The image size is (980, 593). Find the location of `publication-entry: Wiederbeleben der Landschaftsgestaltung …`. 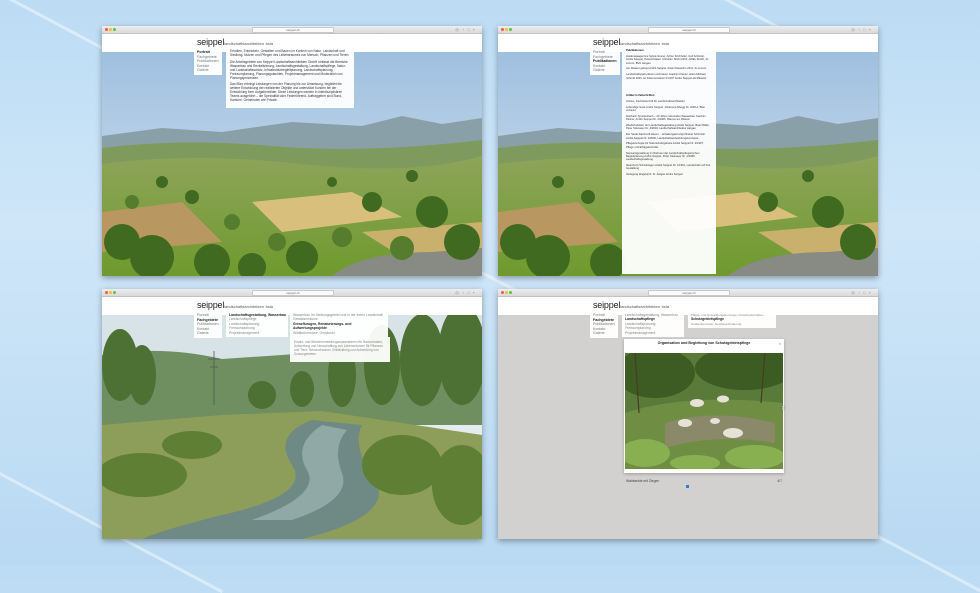

publication-entry: Wiederbeleben der Landschaftsgestaltung … is located at coordinates (668, 127).